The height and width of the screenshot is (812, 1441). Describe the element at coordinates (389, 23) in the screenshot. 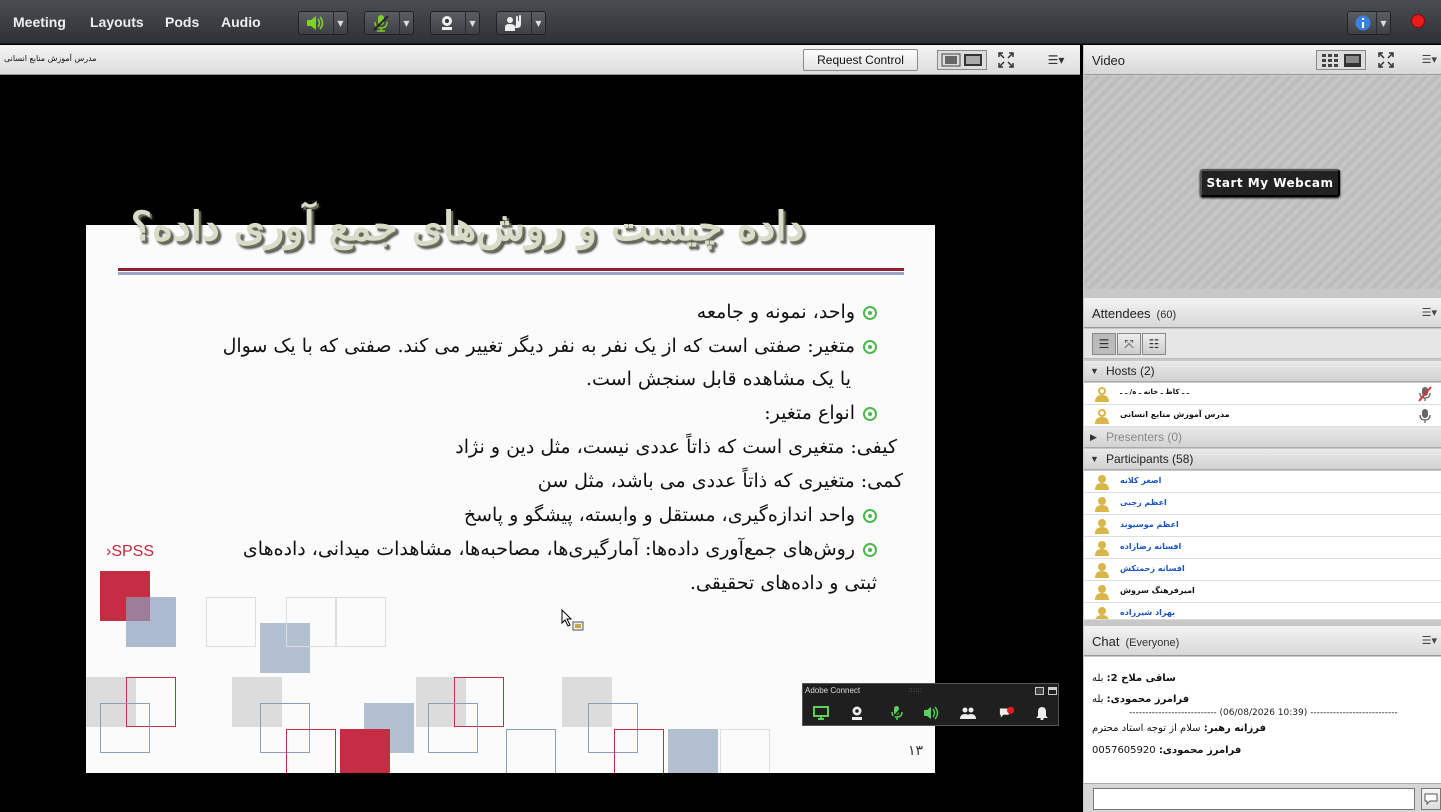

I see `microphone-button: ▼` at that location.